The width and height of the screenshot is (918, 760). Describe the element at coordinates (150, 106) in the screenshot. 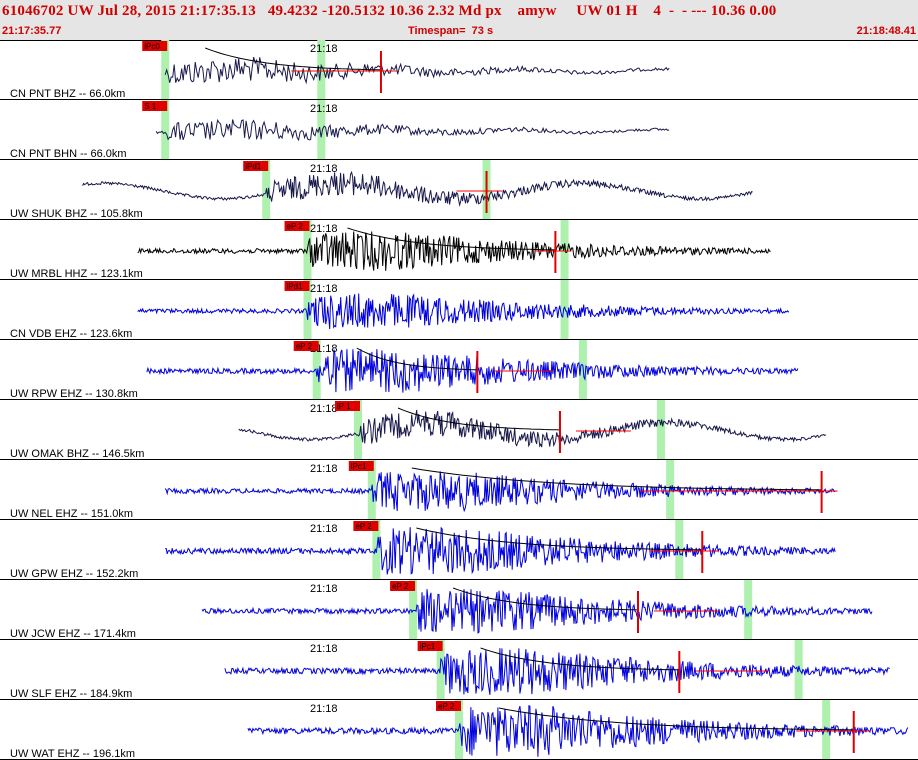

I see `pick-label: S 1` at that location.